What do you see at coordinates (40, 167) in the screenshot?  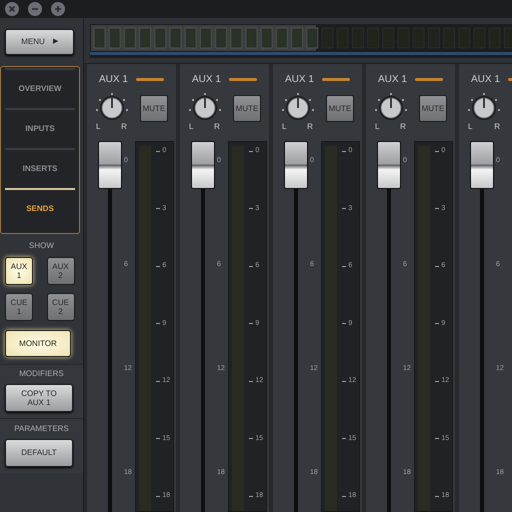 I see `nav-tab: INSERTS` at bounding box center [40, 167].